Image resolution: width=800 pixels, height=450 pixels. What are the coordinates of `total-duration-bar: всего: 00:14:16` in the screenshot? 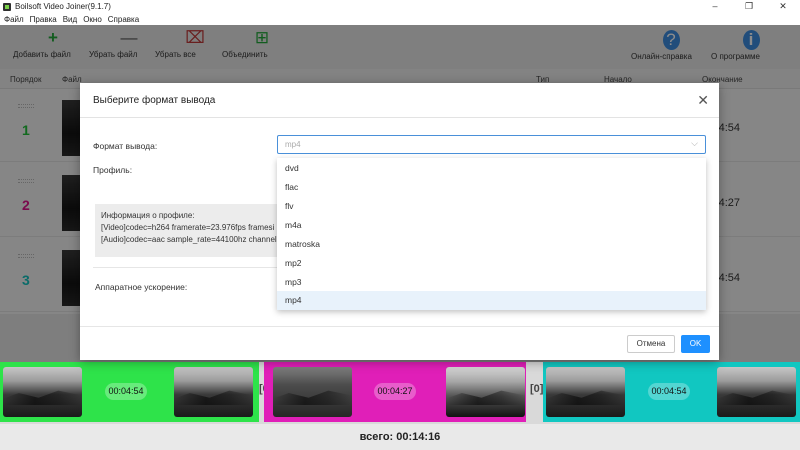 It's located at (400, 437).